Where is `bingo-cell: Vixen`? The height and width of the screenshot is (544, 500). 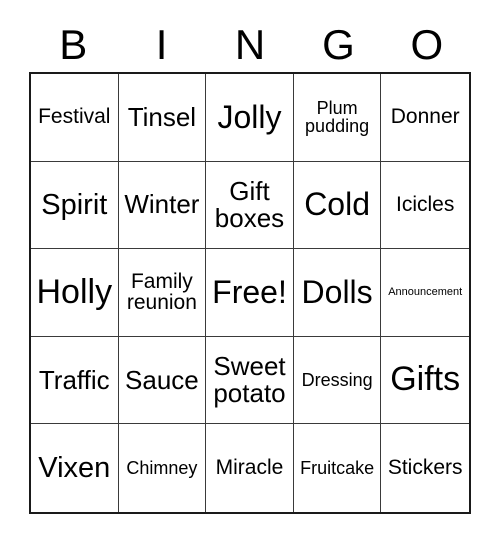 bingo-cell: Vixen is located at coordinates (75, 468).